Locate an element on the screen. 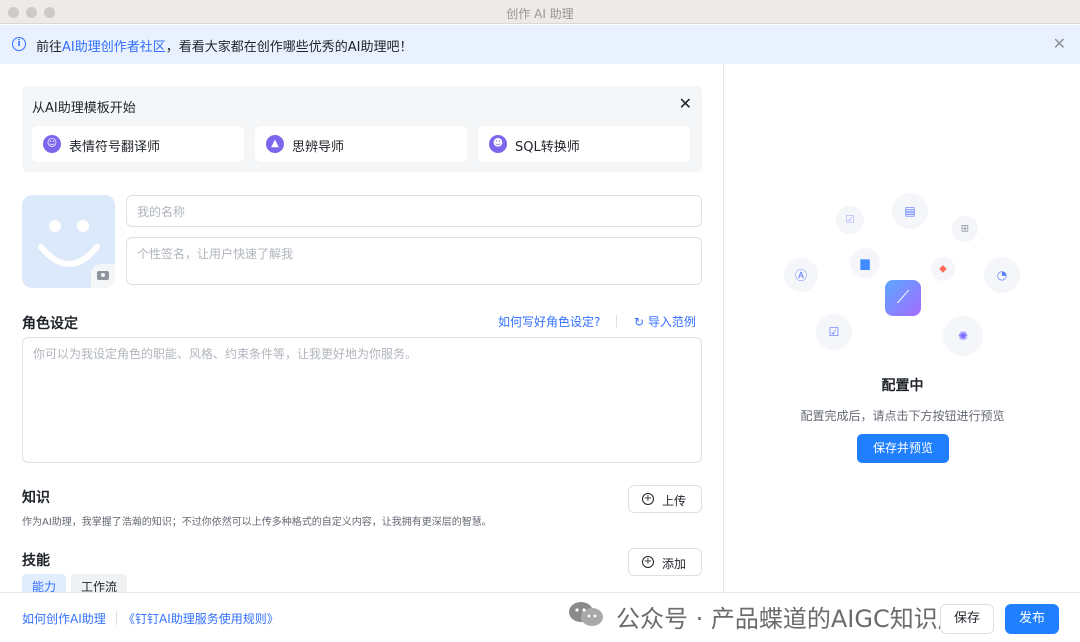  info-icon: i is located at coordinates (19, 44).